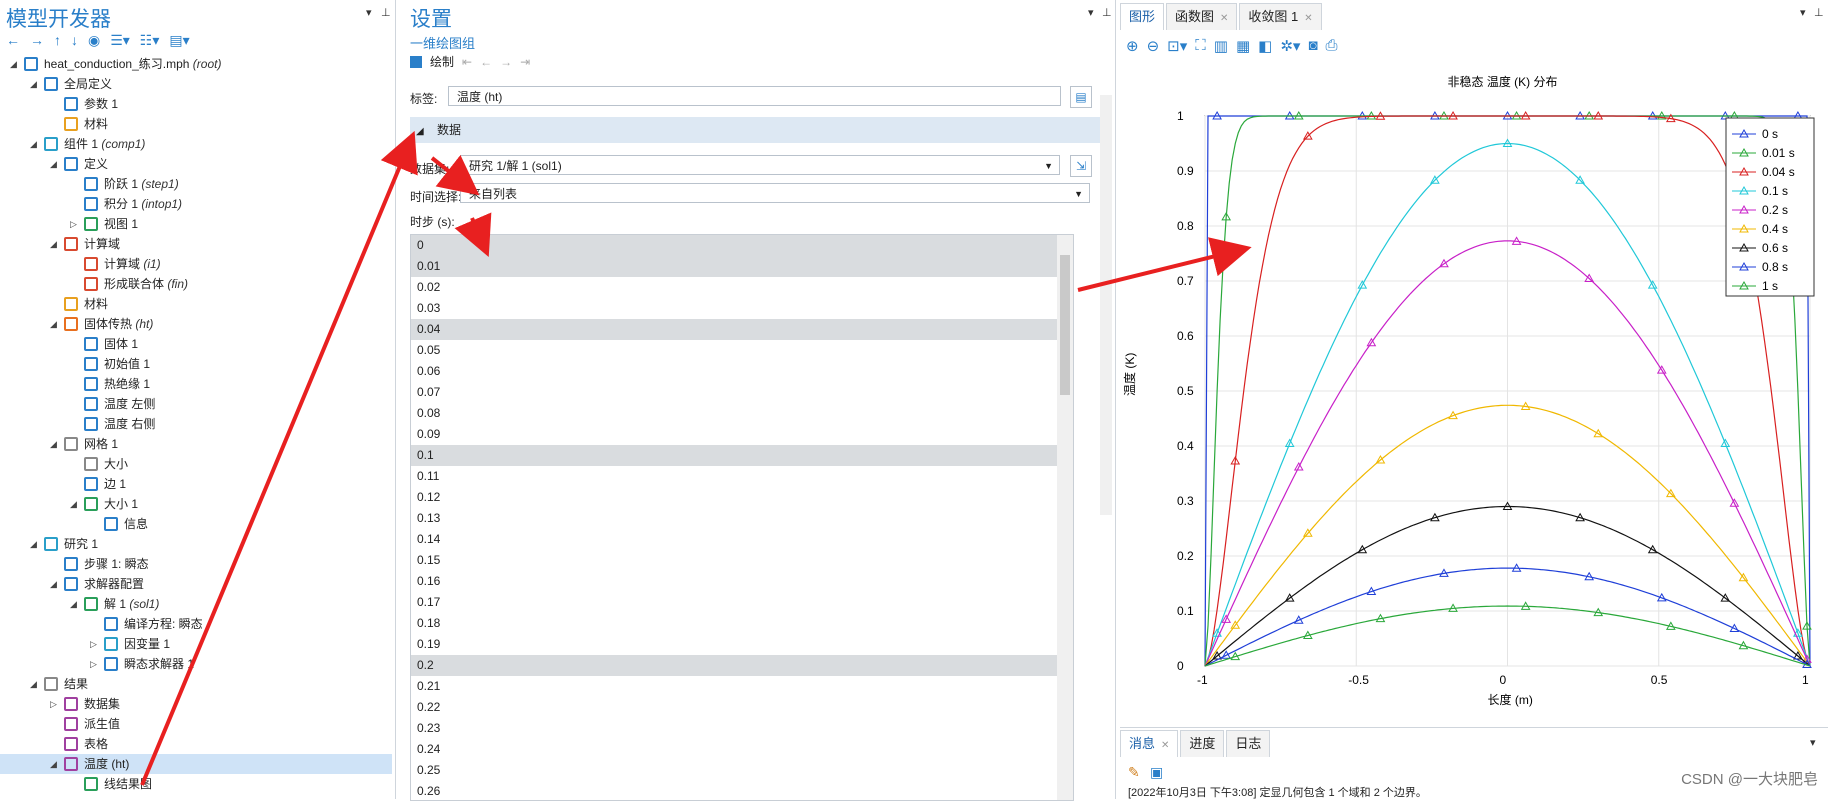 The height and width of the screenshot is (801, 1828). Describe the element at coordinates (196, 504) in the screenshot. I see `tree-item: ◢ 大小 1` at that location.